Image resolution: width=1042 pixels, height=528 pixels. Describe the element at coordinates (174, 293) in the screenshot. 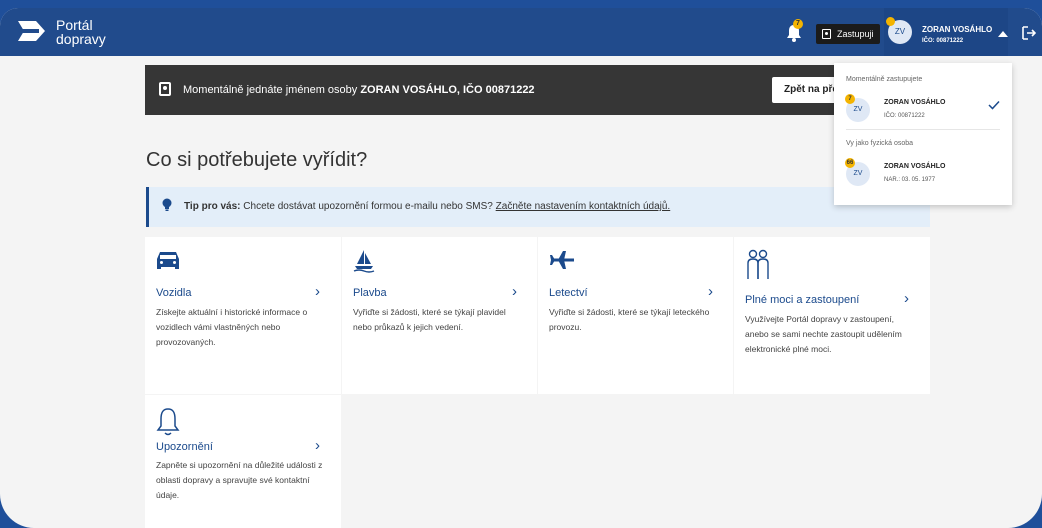

I see `card-title: Vozidla` at that location.